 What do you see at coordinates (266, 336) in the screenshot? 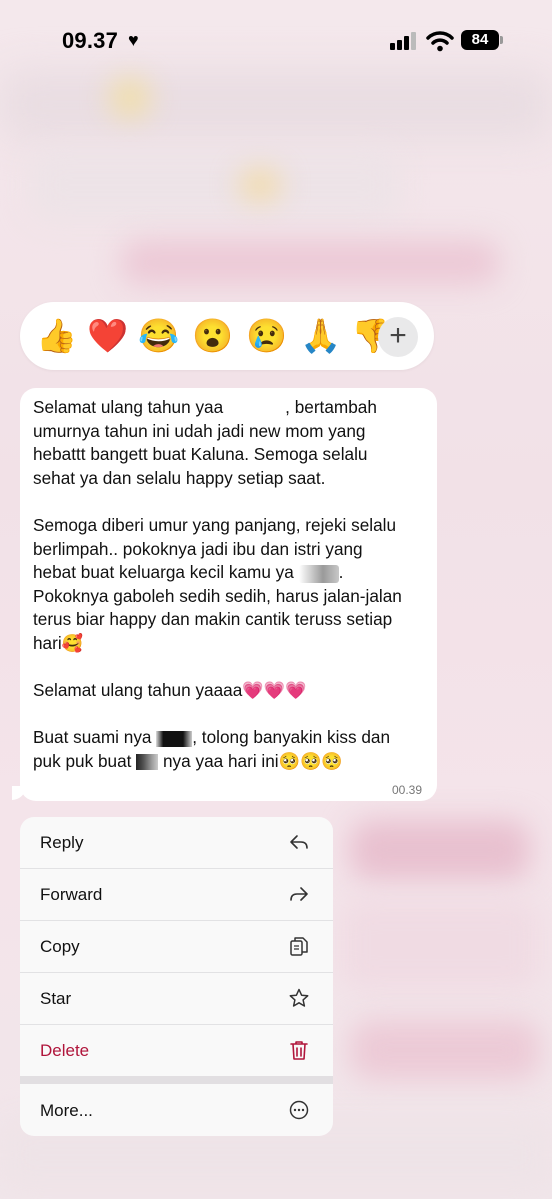
I see `reaction-sad: 😢` at bounding box center [266, 336].